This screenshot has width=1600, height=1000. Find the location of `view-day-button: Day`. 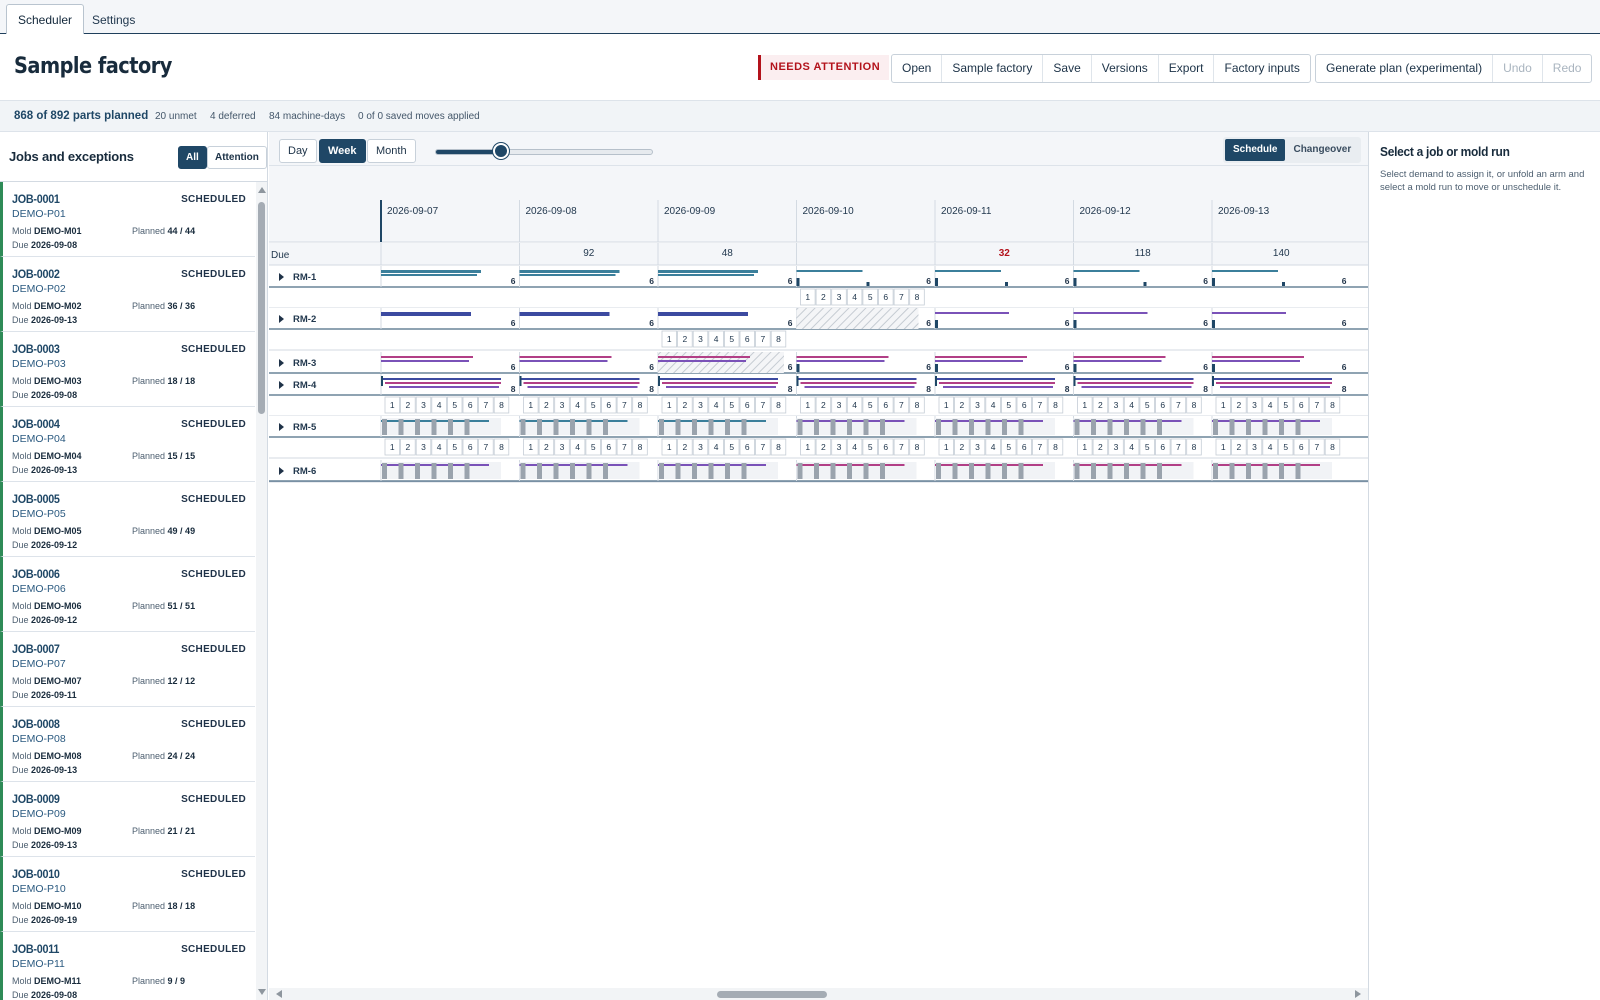

view-day-button: Day is located at coordinates (298, 151).